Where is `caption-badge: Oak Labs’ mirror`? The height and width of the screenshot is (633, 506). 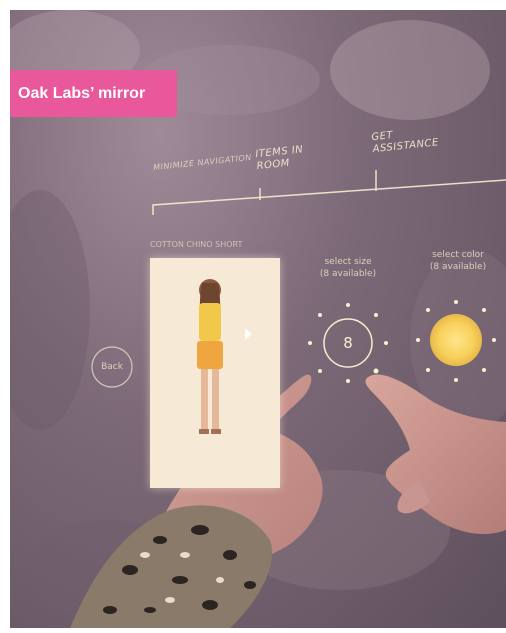 caption-badge: Oak Labs’ mirror is located at coordinates (93, 93).